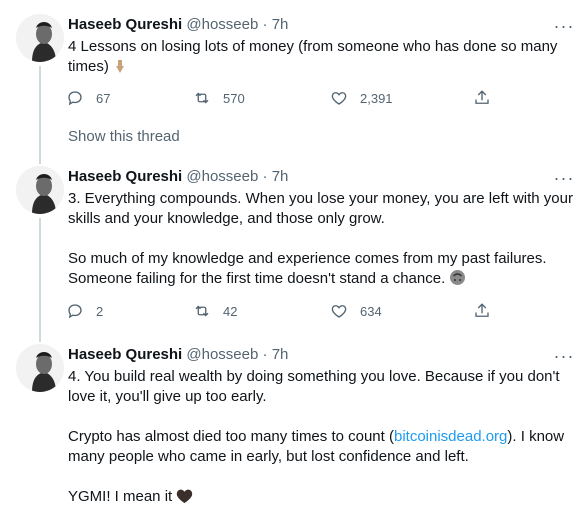  I want to click on point-down-icon, so click(121, 69).